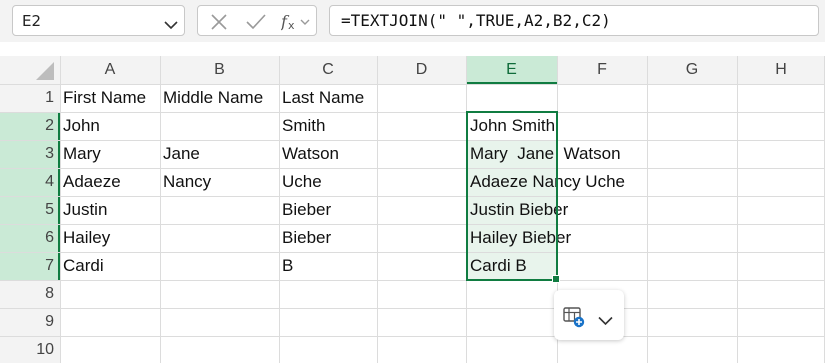  Describe the element at coordinates (513, 197) in the screenshot. I see `selection-range` at that location.